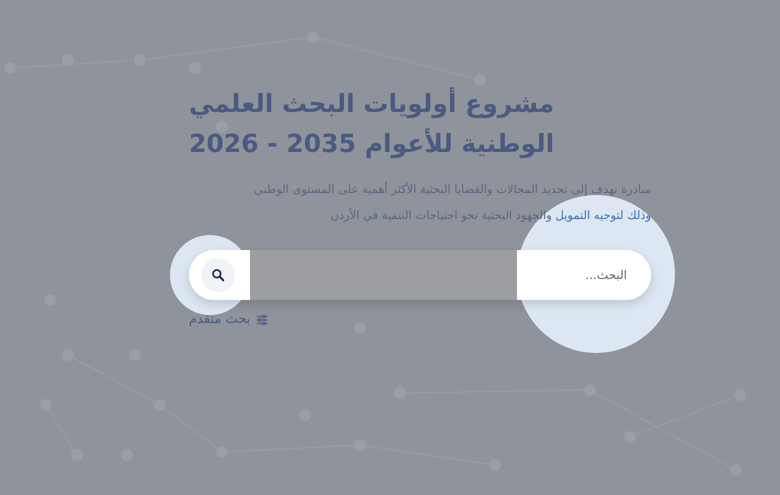 The width and height of the screenshot is (780, 495). What do you see at coordinates (603, 215) in the screenshot?
I see `funding-link: وذلك لتوجيه التمويل` at bounding box center [603, 215].